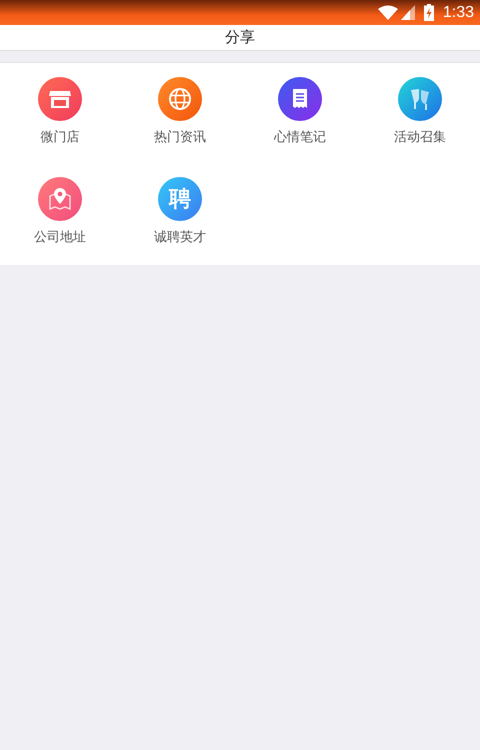  What do you see at coordinates (60, 137) in the screenshot?
I see `share-item-label: 微门店` at bounding box center [60, 137].